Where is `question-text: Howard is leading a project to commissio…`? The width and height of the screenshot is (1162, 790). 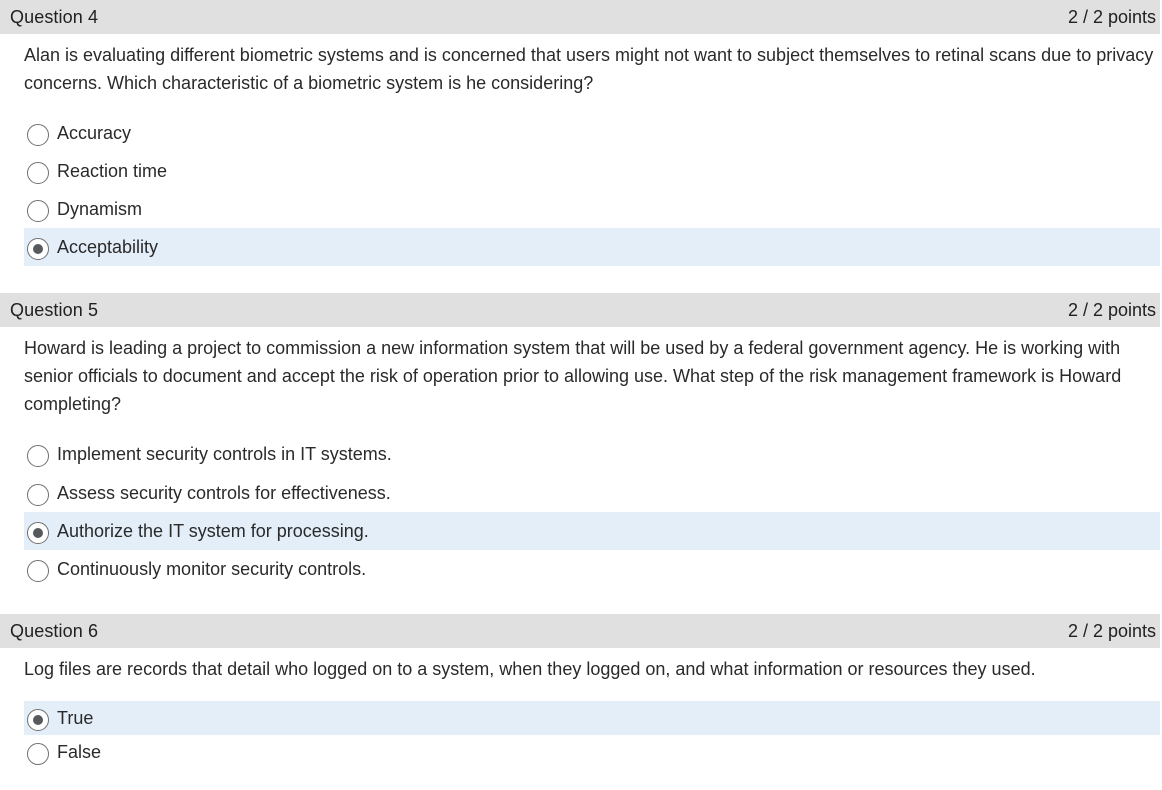 question-text: Howard is leading a project to commissio… is located at coordinates (573, 376).